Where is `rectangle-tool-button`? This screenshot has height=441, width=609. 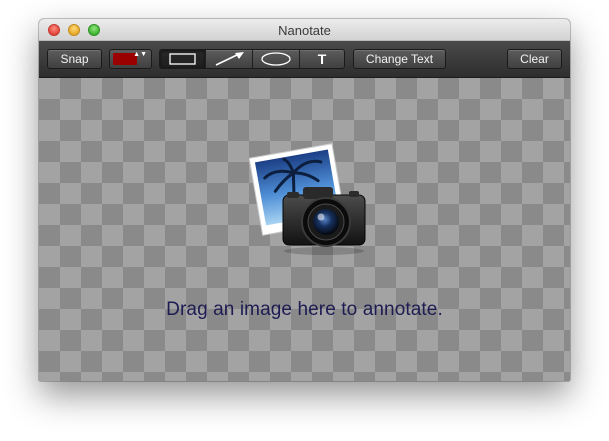 rectangle-tool-button is located at coordinates (183, 59).